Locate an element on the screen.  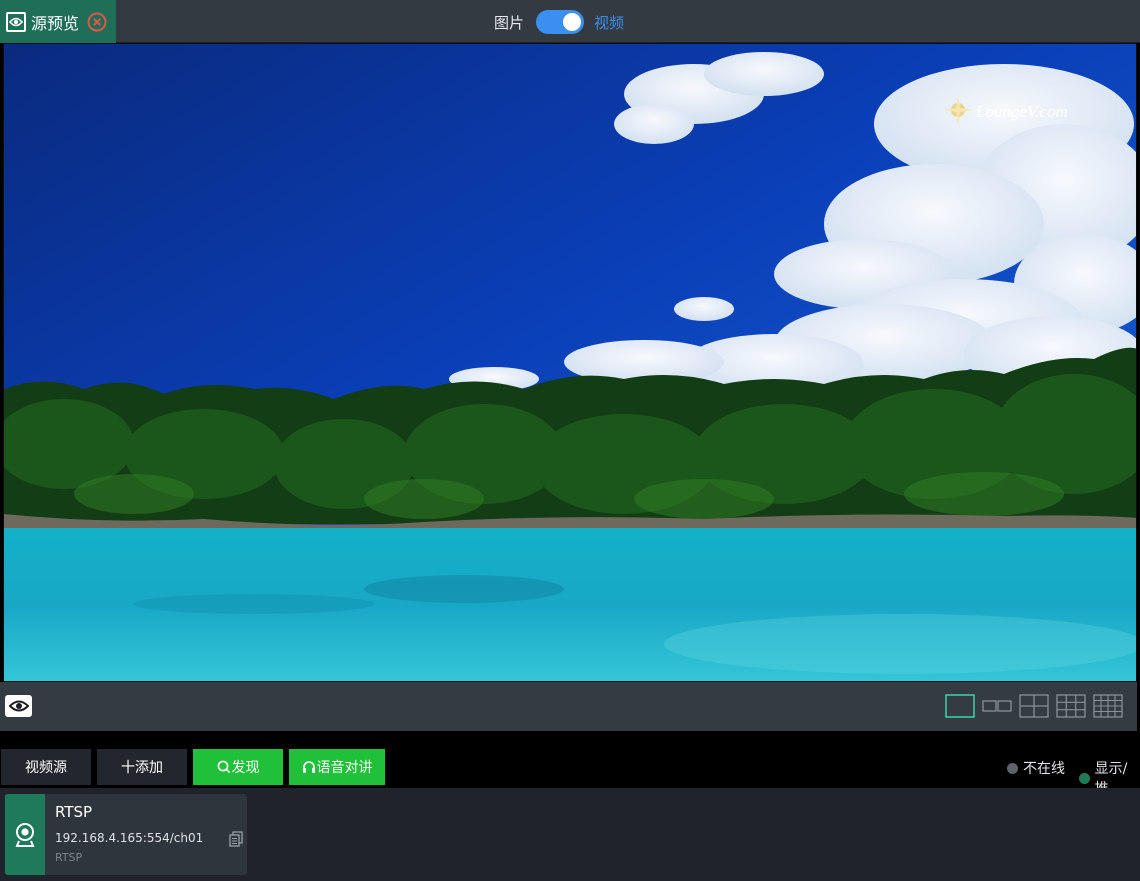
switch-knob is located at coordinates (572, 22).